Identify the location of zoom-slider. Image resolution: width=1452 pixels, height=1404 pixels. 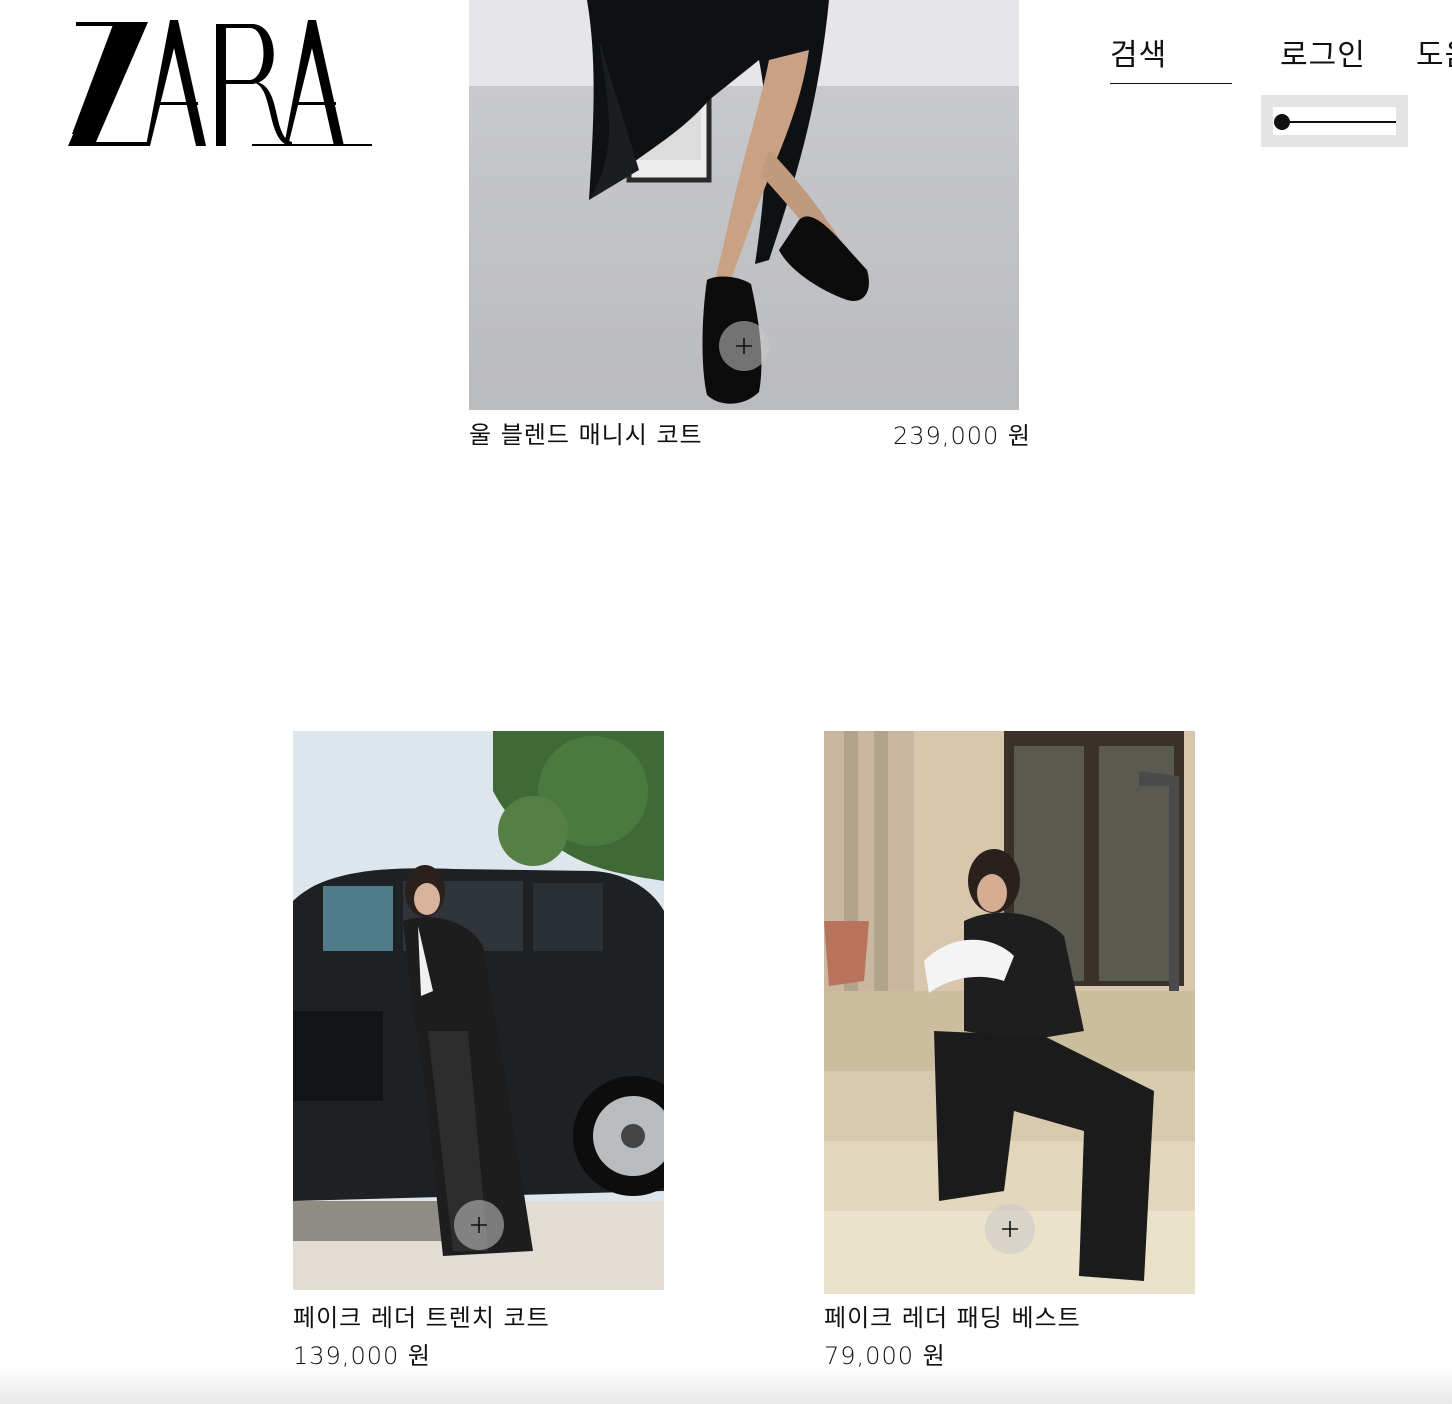
(1334, 121).